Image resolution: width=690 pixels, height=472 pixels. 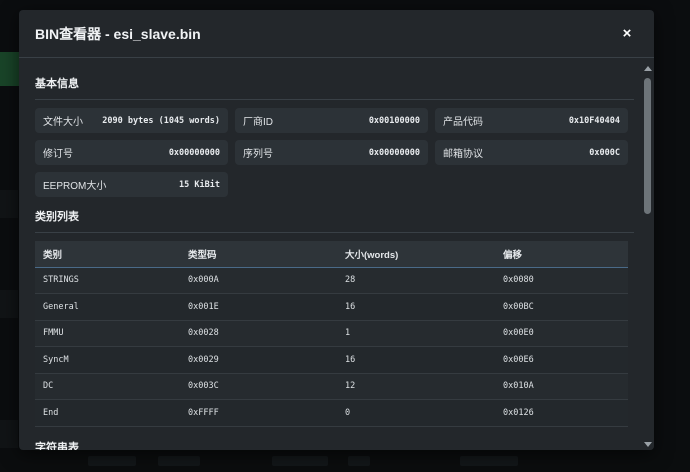 I want to click on info-label: EEPROM大小, so click(x=75, y=186).